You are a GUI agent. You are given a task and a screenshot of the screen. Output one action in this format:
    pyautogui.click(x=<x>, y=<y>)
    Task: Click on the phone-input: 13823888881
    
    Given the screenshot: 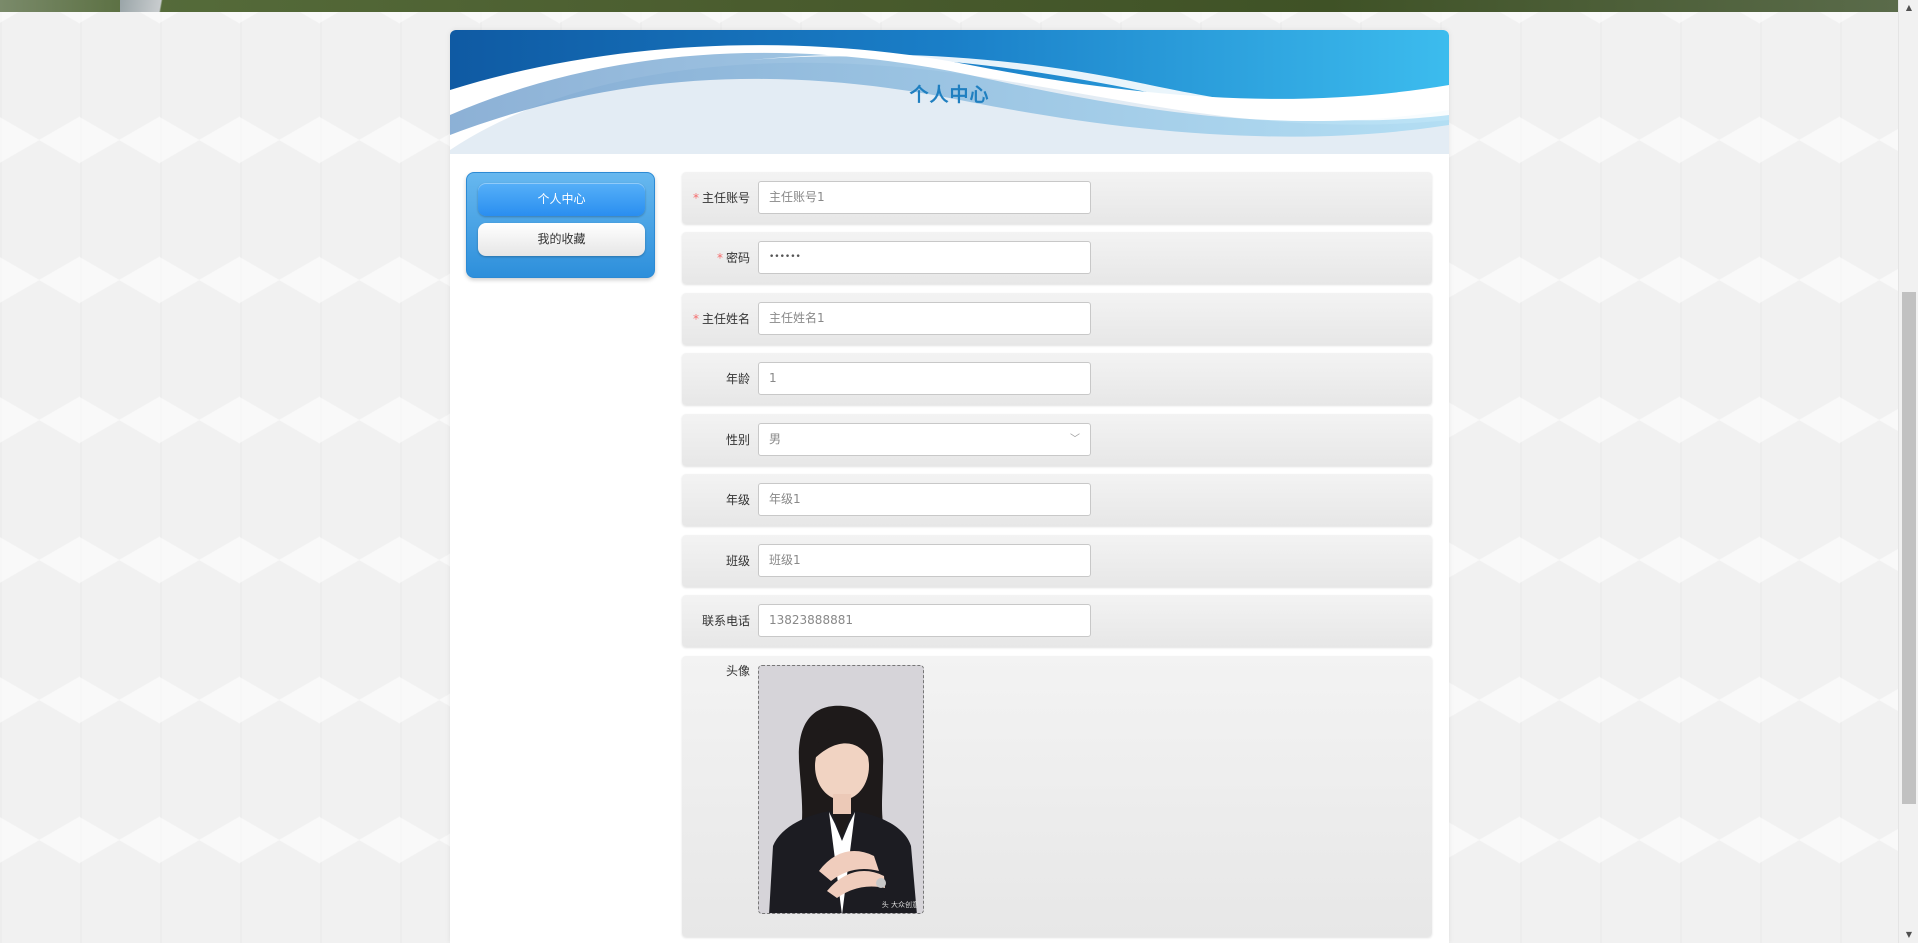 What is the action you would take?
    pyautogui.click(x=924, y=620)
    